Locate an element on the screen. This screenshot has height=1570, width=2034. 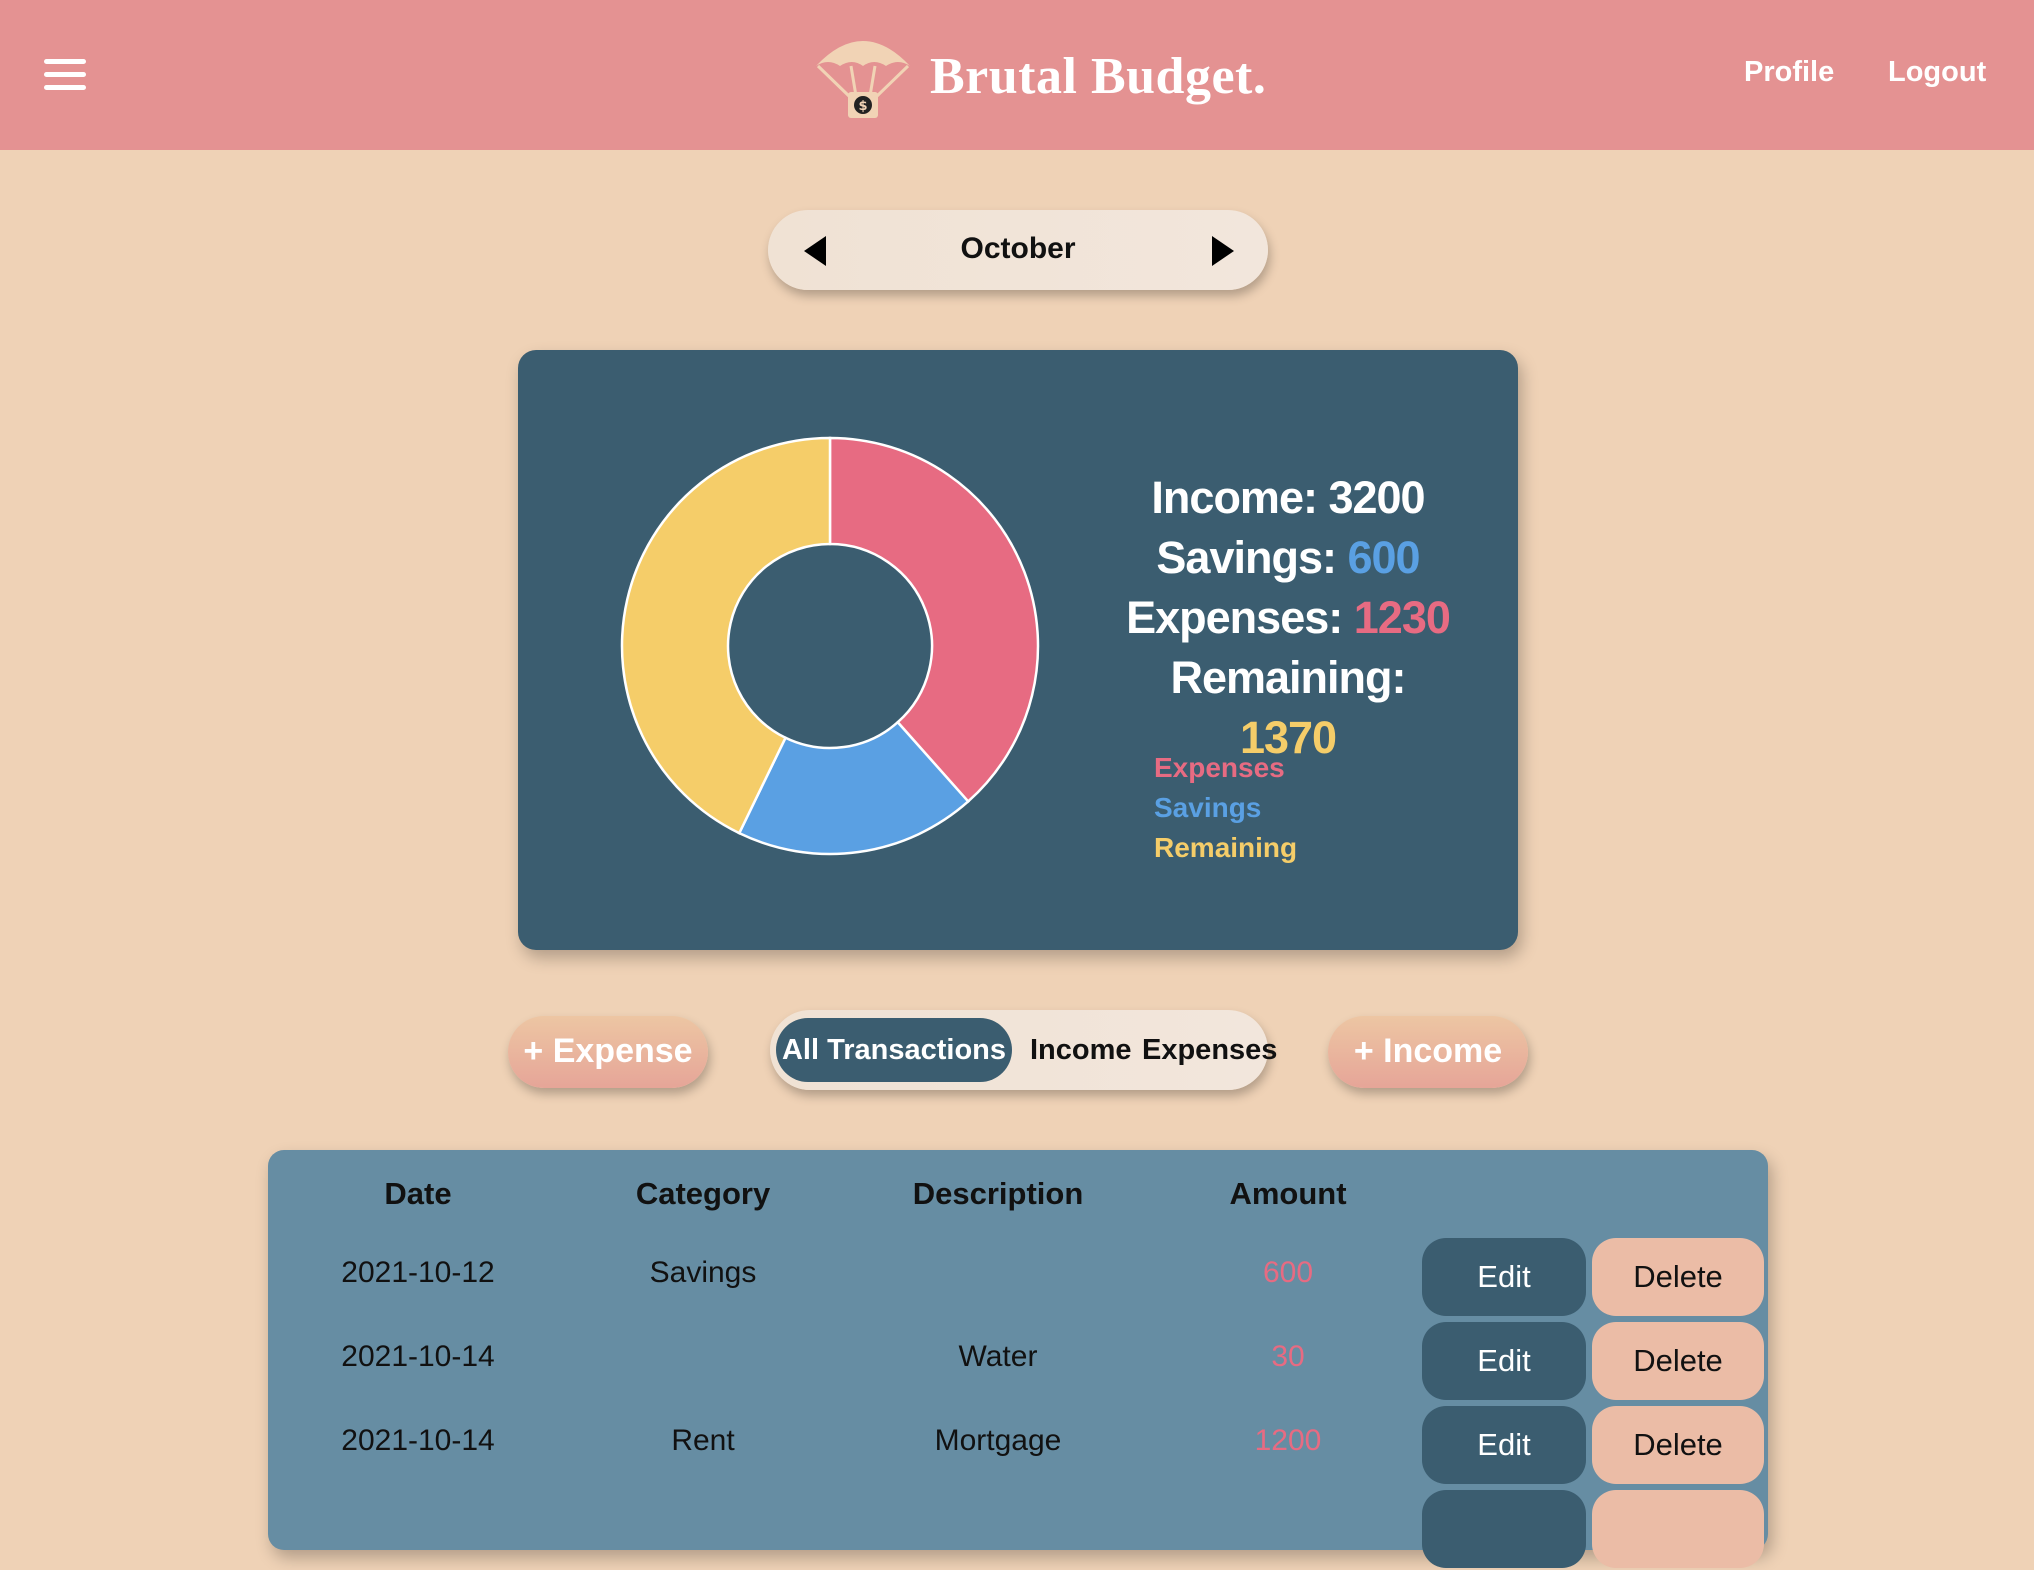
edit-button is located at coordinates (1504, 1529).